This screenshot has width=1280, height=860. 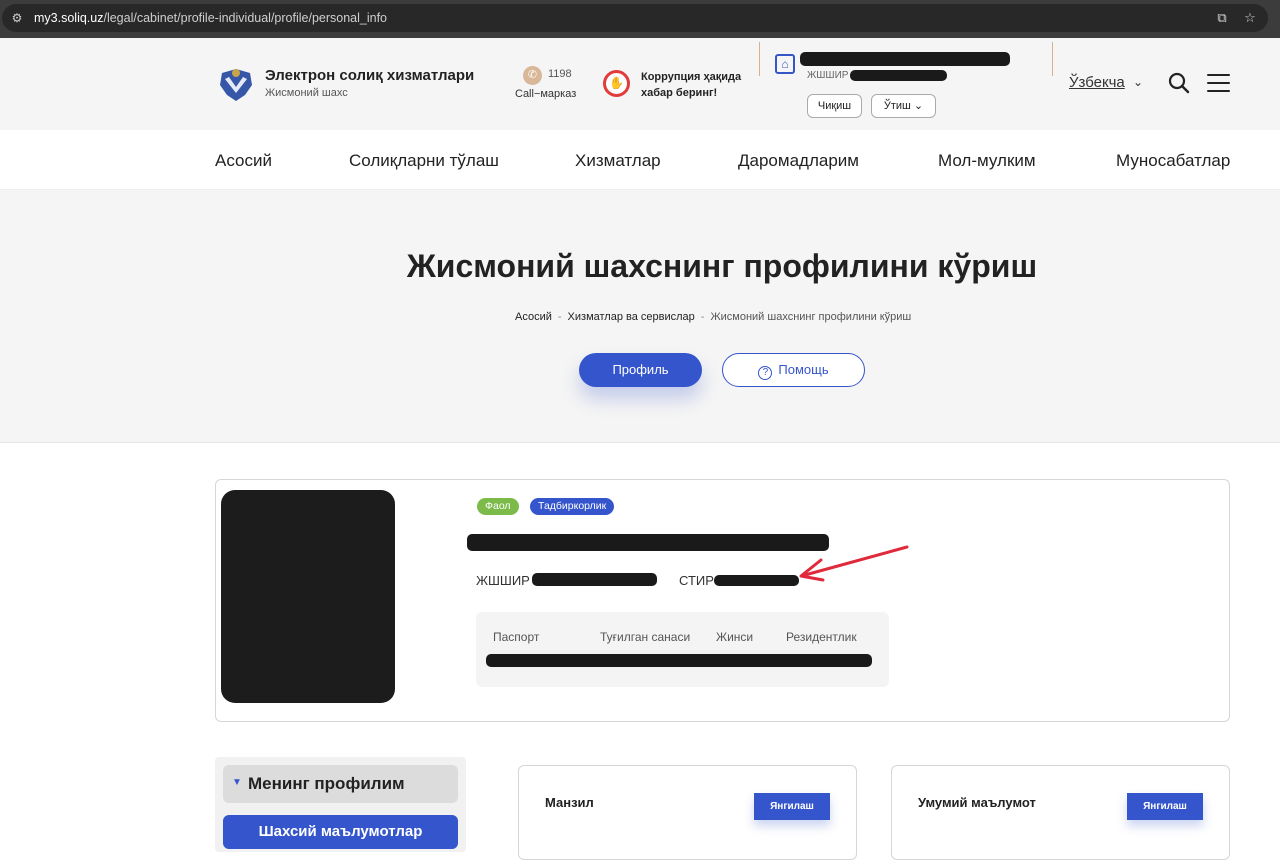 What do you see at coordinates (811, 317) in the screenshot?
I see `breadcrumb-current: Жисмоний шахснинг профилини кўриш` at bounding box center [811, 317].